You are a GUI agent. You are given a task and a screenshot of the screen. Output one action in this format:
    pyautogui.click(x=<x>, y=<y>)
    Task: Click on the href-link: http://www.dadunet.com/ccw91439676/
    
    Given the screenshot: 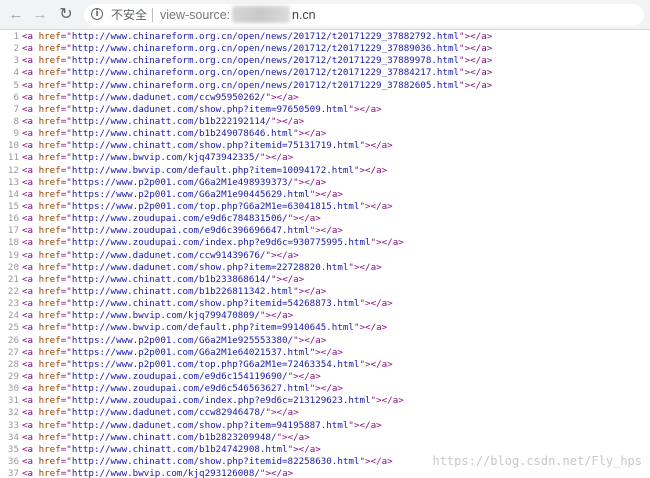 What is the action you would take?
    pyautogui.click(x=169, y=255)
    